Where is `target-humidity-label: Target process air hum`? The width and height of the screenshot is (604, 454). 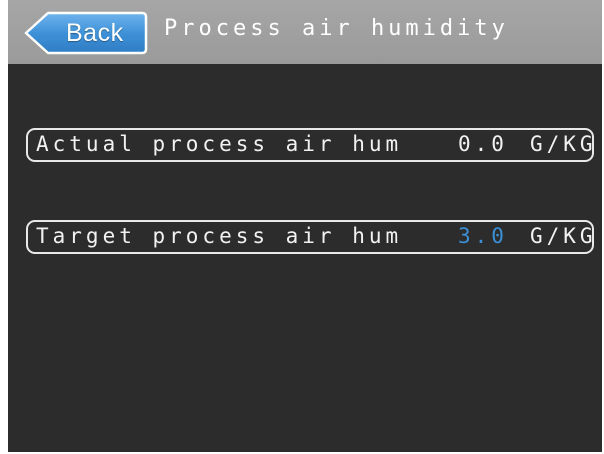
target-humidity-label: Target process air hum is located at coordinates (219, 236).